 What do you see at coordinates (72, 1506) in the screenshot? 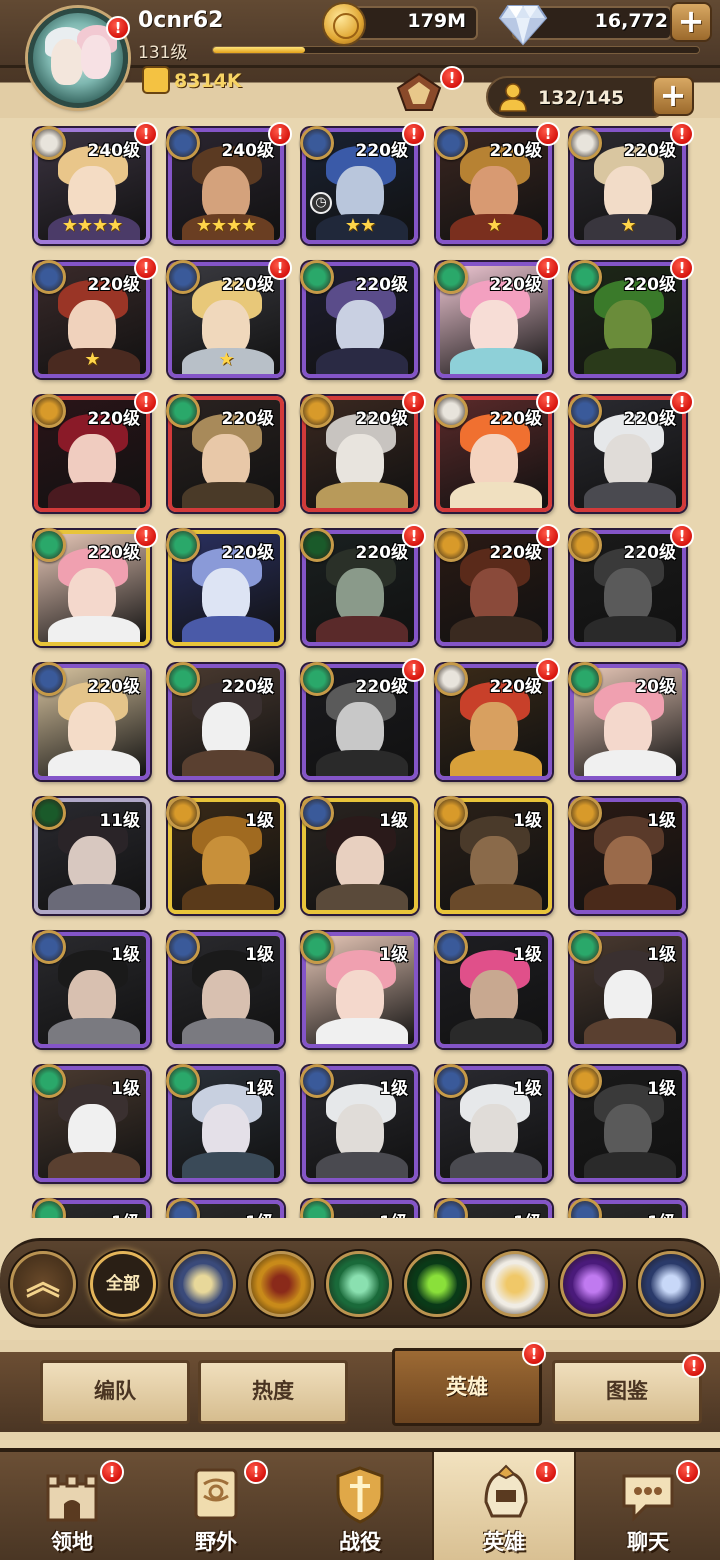
I see `nav-item-territory: 领地!` at bounding box center [72, 1506].